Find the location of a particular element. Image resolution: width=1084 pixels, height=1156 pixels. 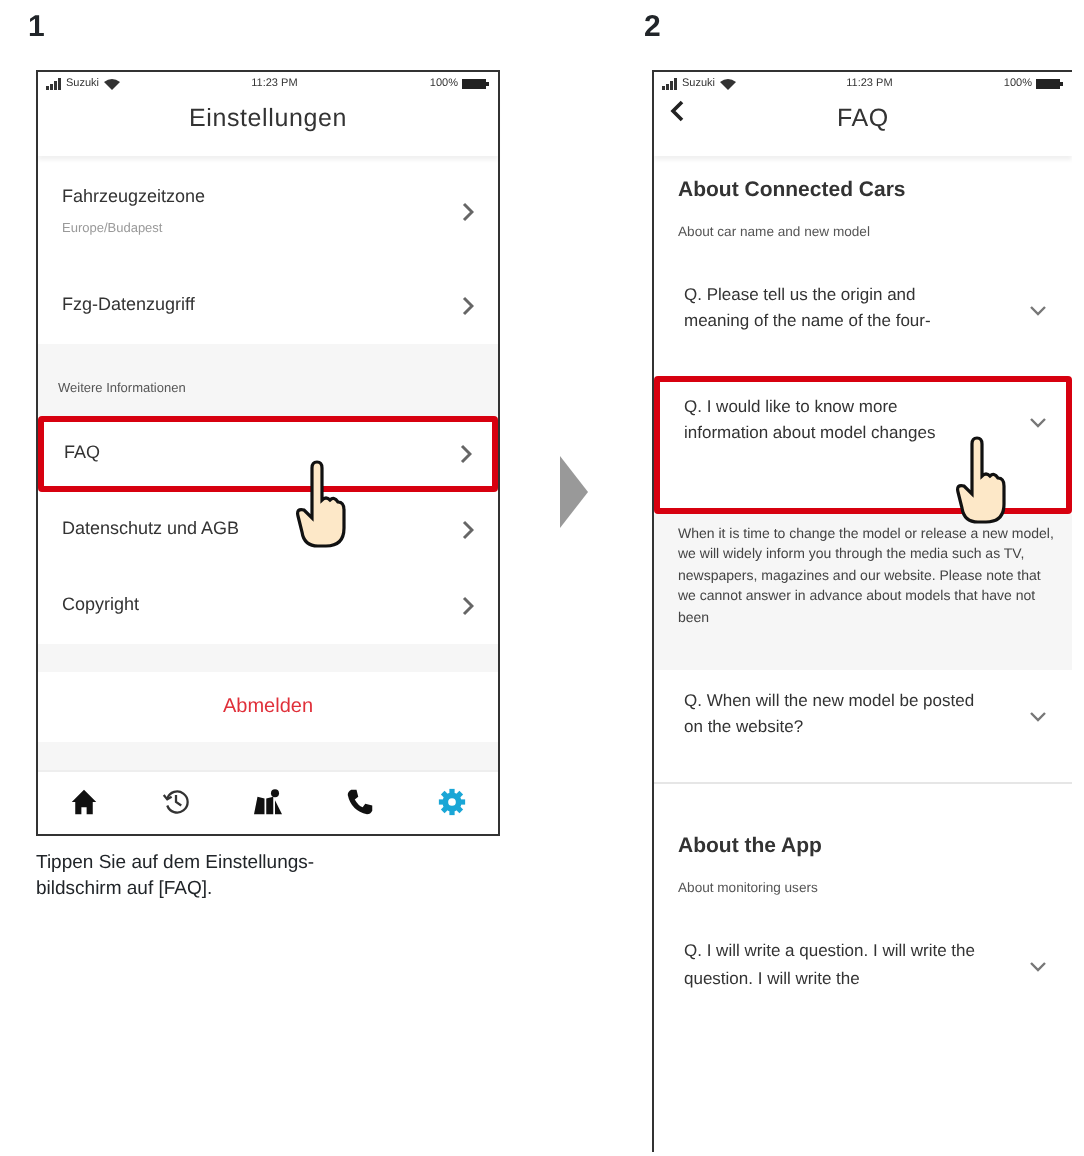

faq-question-row: Q. I would like to know more information about model changes is located at coordinates (863, 445).